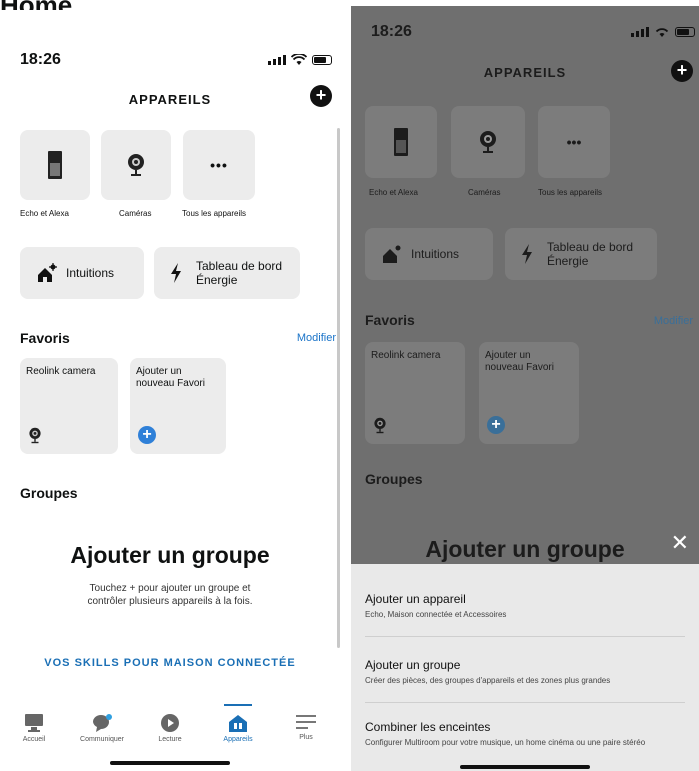  Describe the element at coordinates (306, 722) in the screenshot. I see `menu-lines-icon` at that location.